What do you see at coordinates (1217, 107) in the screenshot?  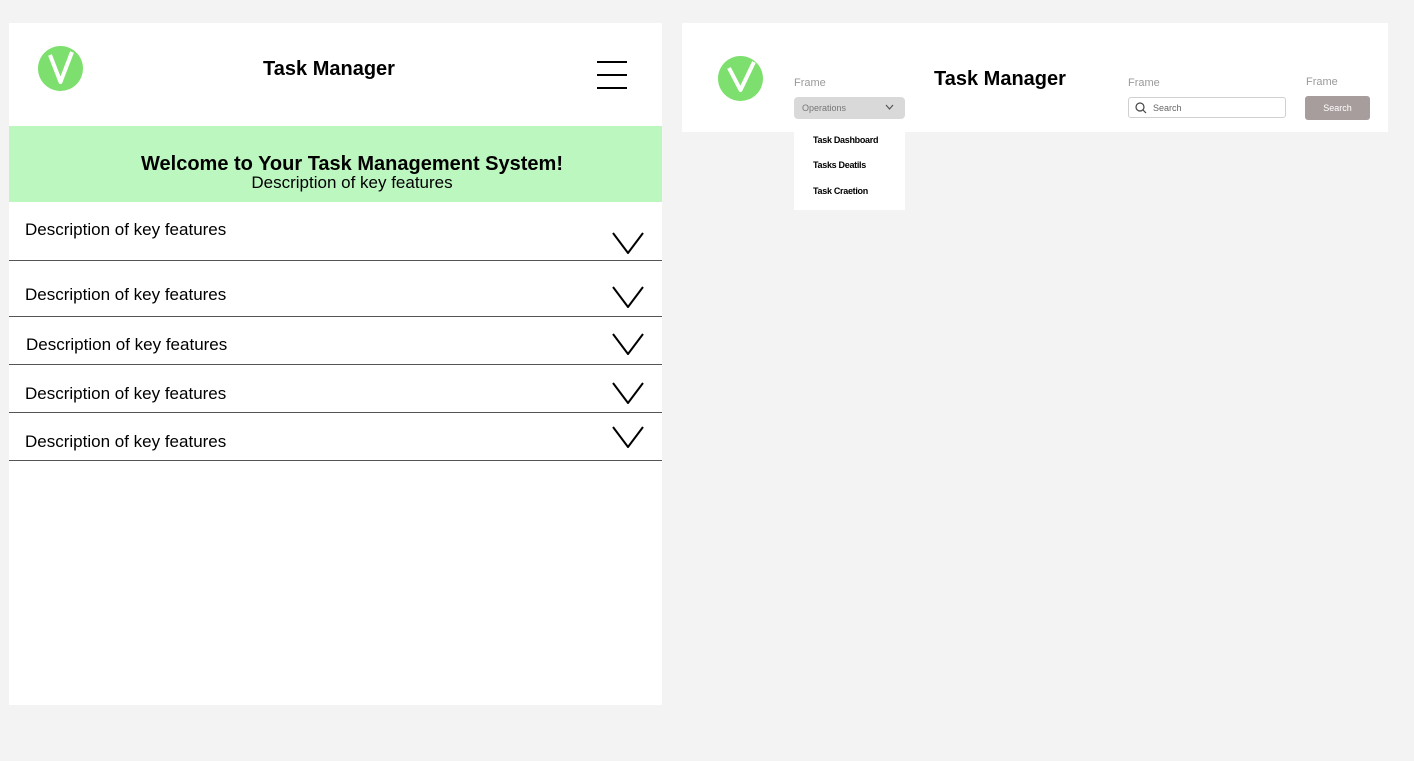 I see `search-input` at bounding box center [1217, 107].